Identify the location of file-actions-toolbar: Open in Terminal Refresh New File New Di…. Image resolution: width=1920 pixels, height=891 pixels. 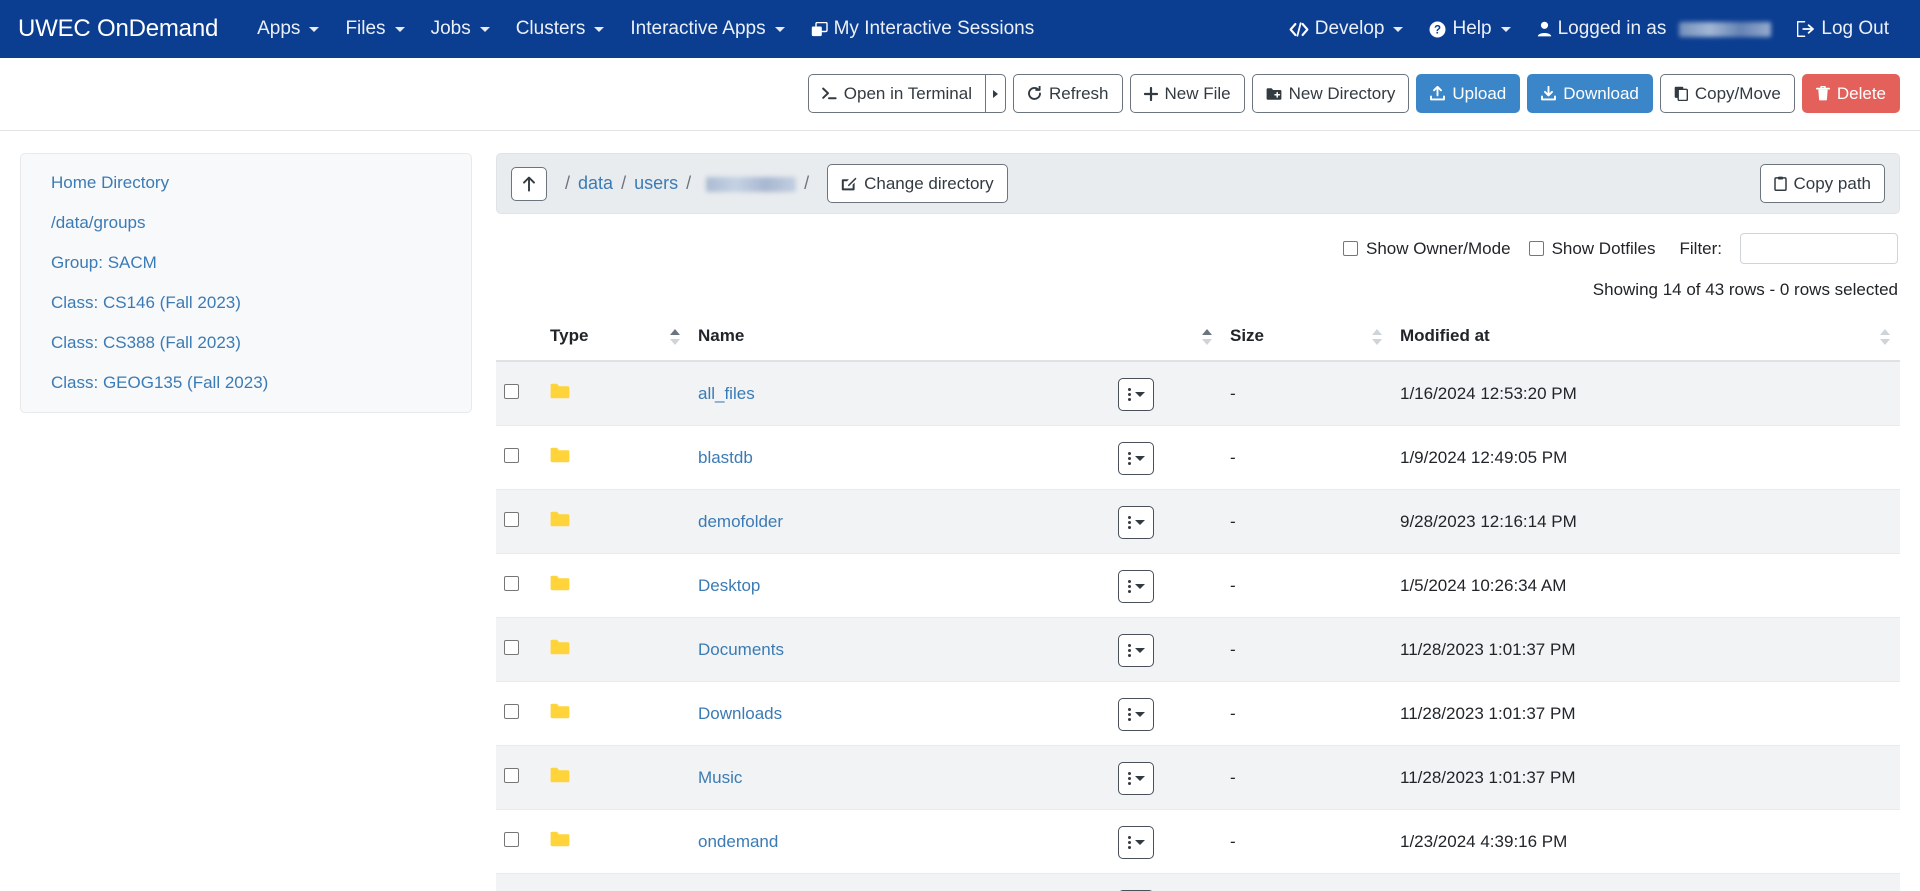
(960, 94).